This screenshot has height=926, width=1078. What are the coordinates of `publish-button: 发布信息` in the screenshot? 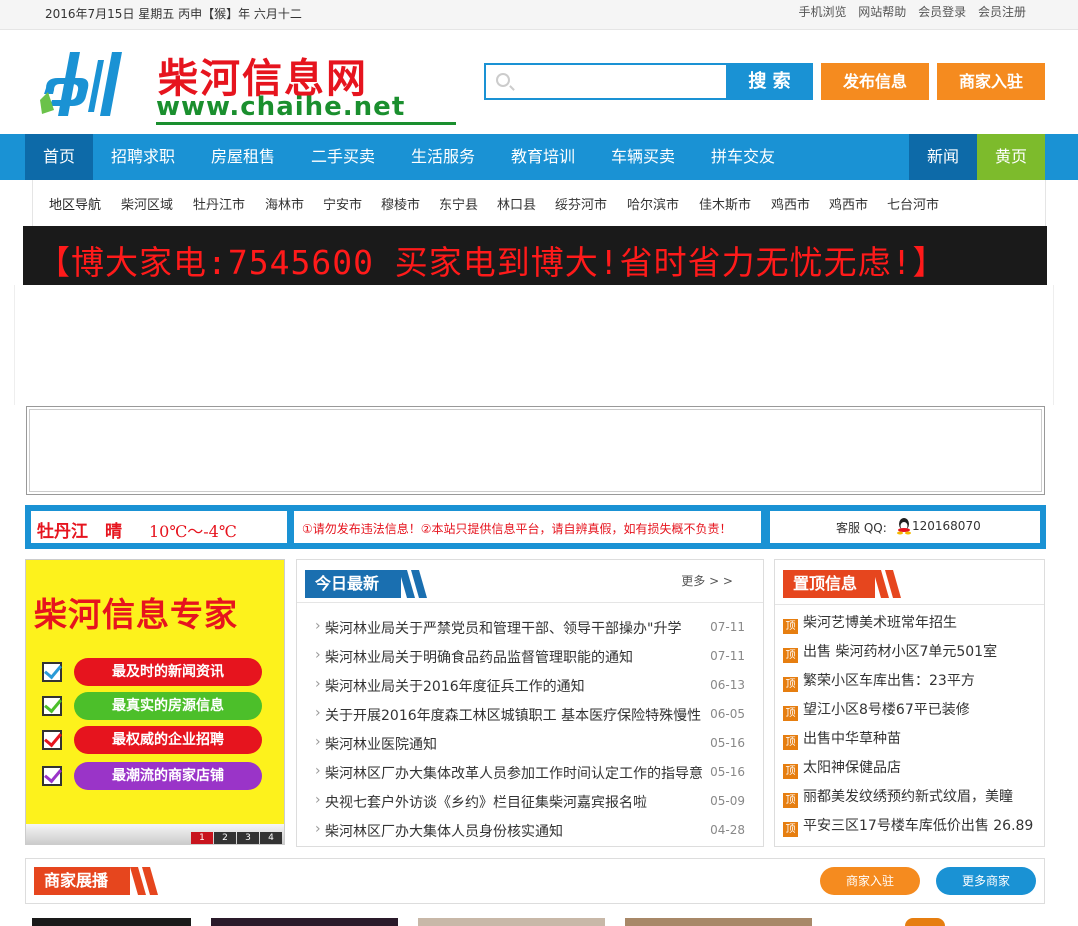 It's located at (875, 81).